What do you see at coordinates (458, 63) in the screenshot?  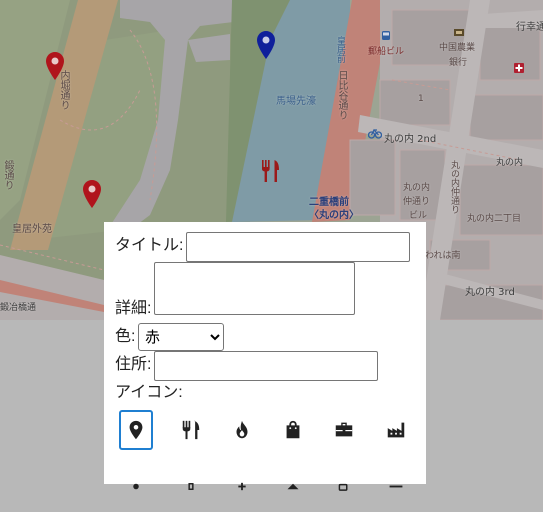 I see `building-label-ginko: 銀行` at bounding box center [458, 63].